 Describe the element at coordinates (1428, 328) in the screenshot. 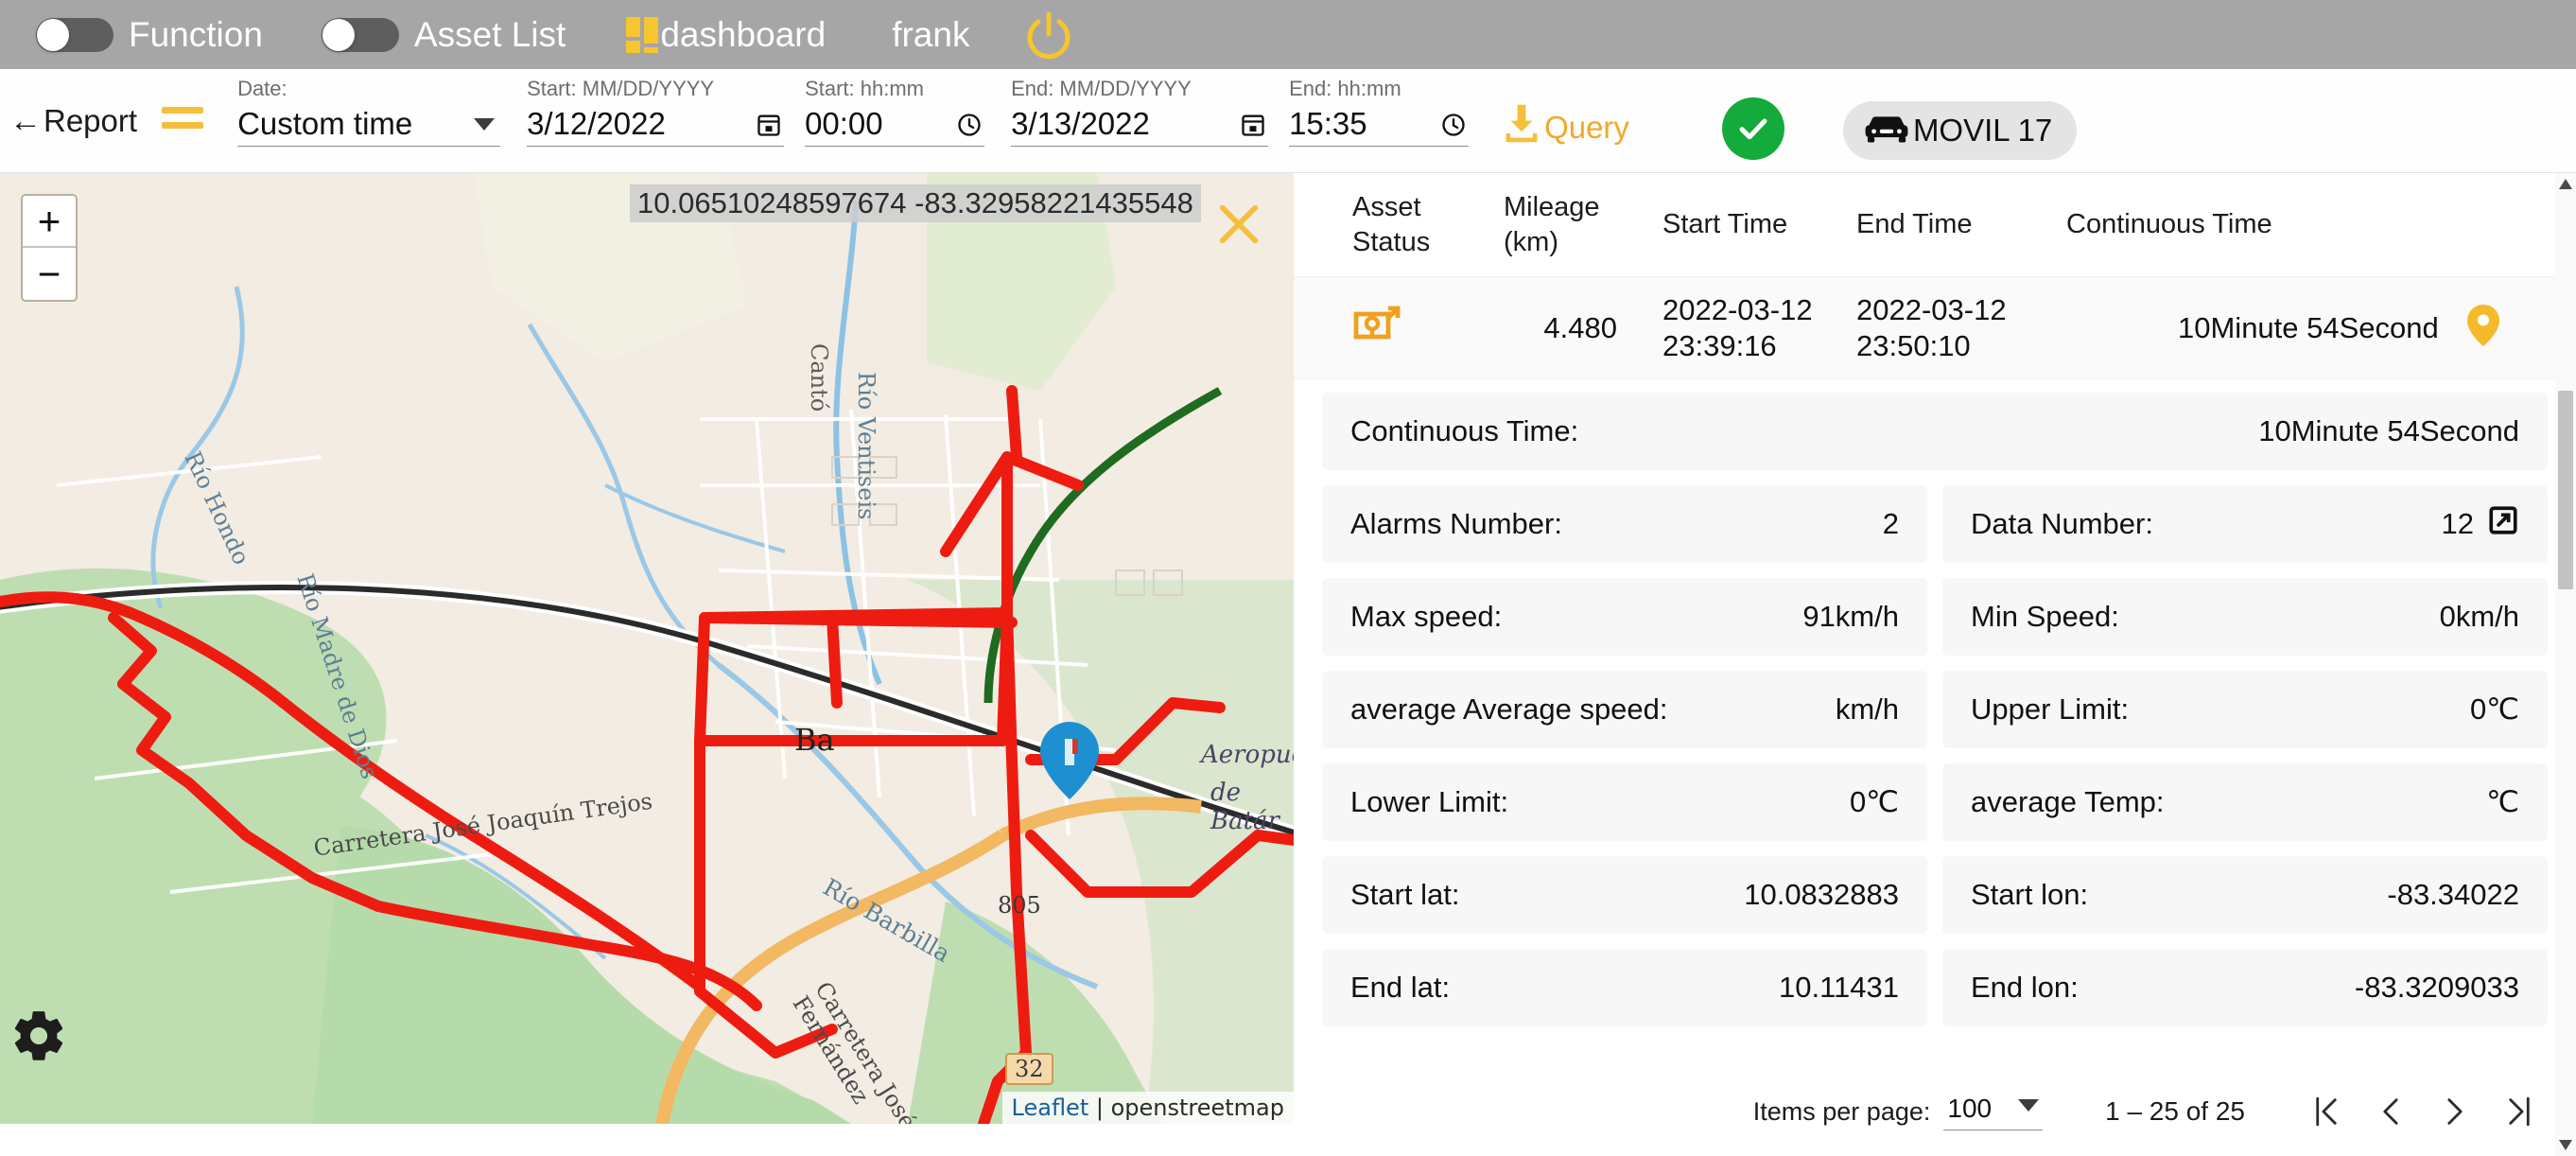

I see `asset-stopped-icon` at that location.